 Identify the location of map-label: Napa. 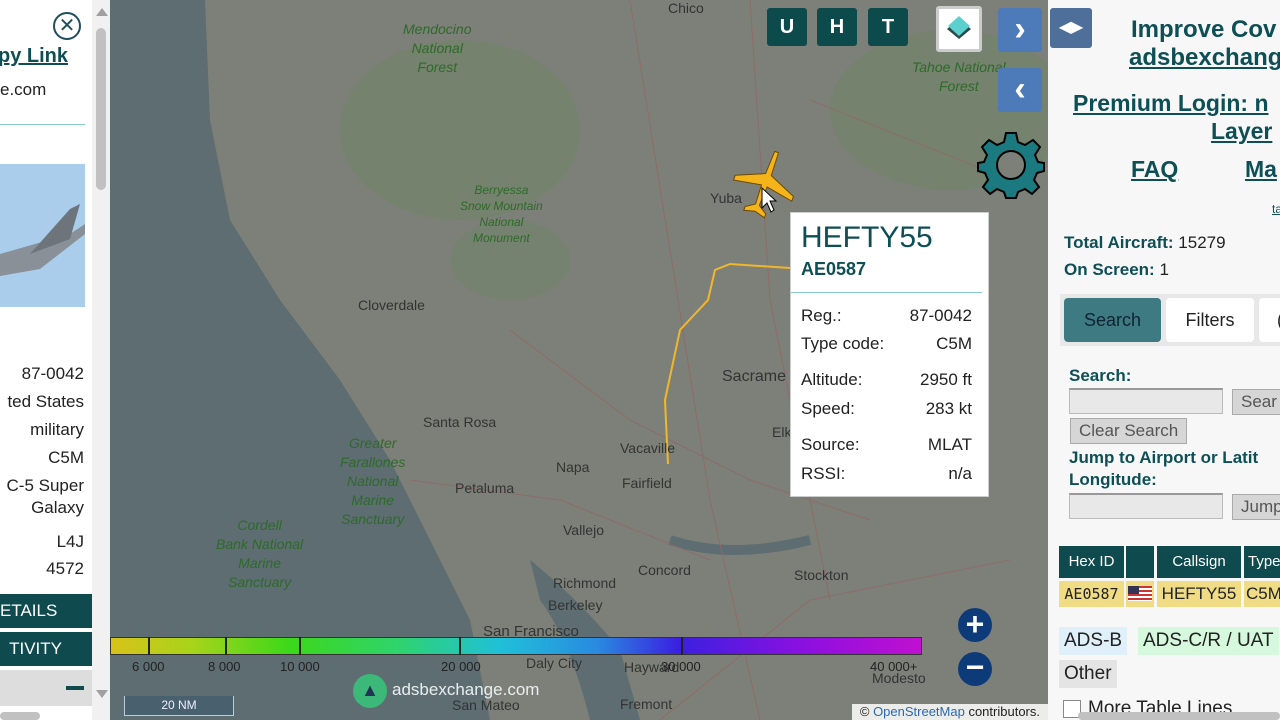
(573, 467).